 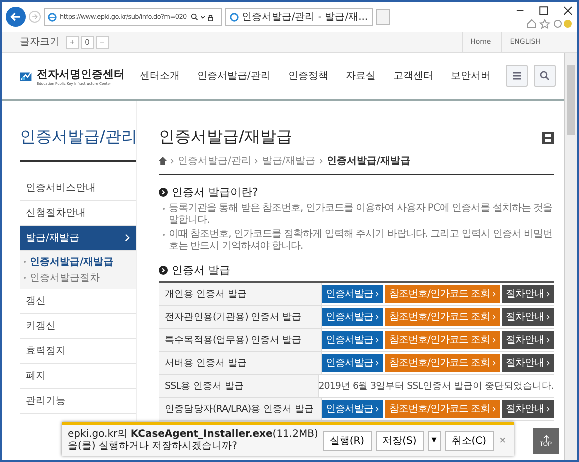 I want to click on section-heading: 인증서 발급이란?, so click(x=215, y=192).